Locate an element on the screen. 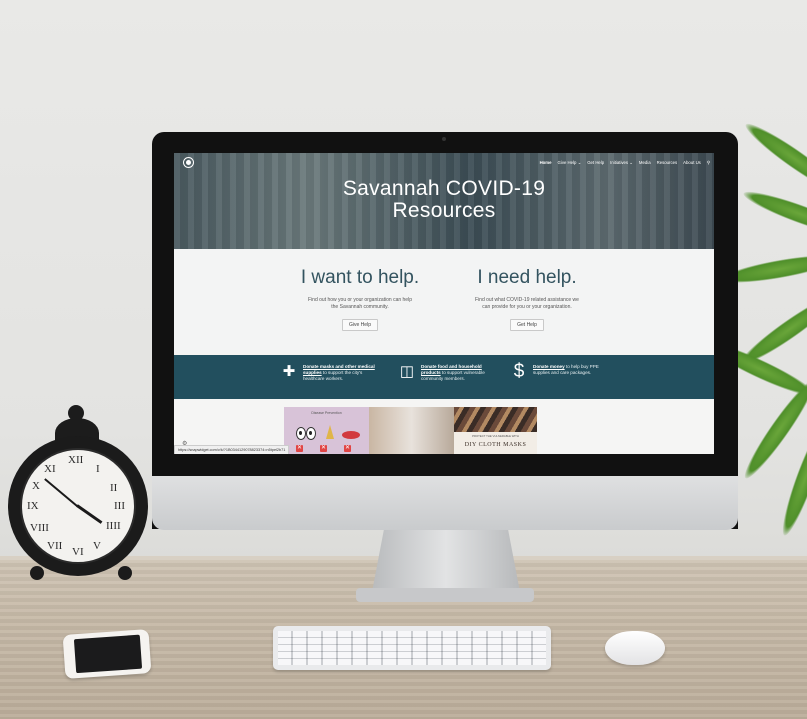  nav-home: Home is located at coordinates (546, 163).